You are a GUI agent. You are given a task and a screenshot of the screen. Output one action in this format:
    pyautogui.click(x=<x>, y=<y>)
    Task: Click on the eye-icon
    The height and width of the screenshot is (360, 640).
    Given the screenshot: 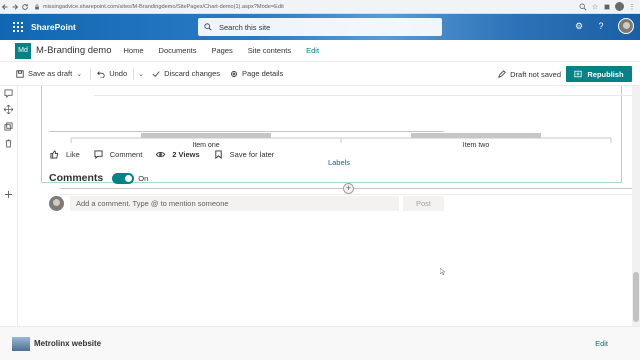 What is the action you would take?
    pyautogui.click(x=161, y=154)
    